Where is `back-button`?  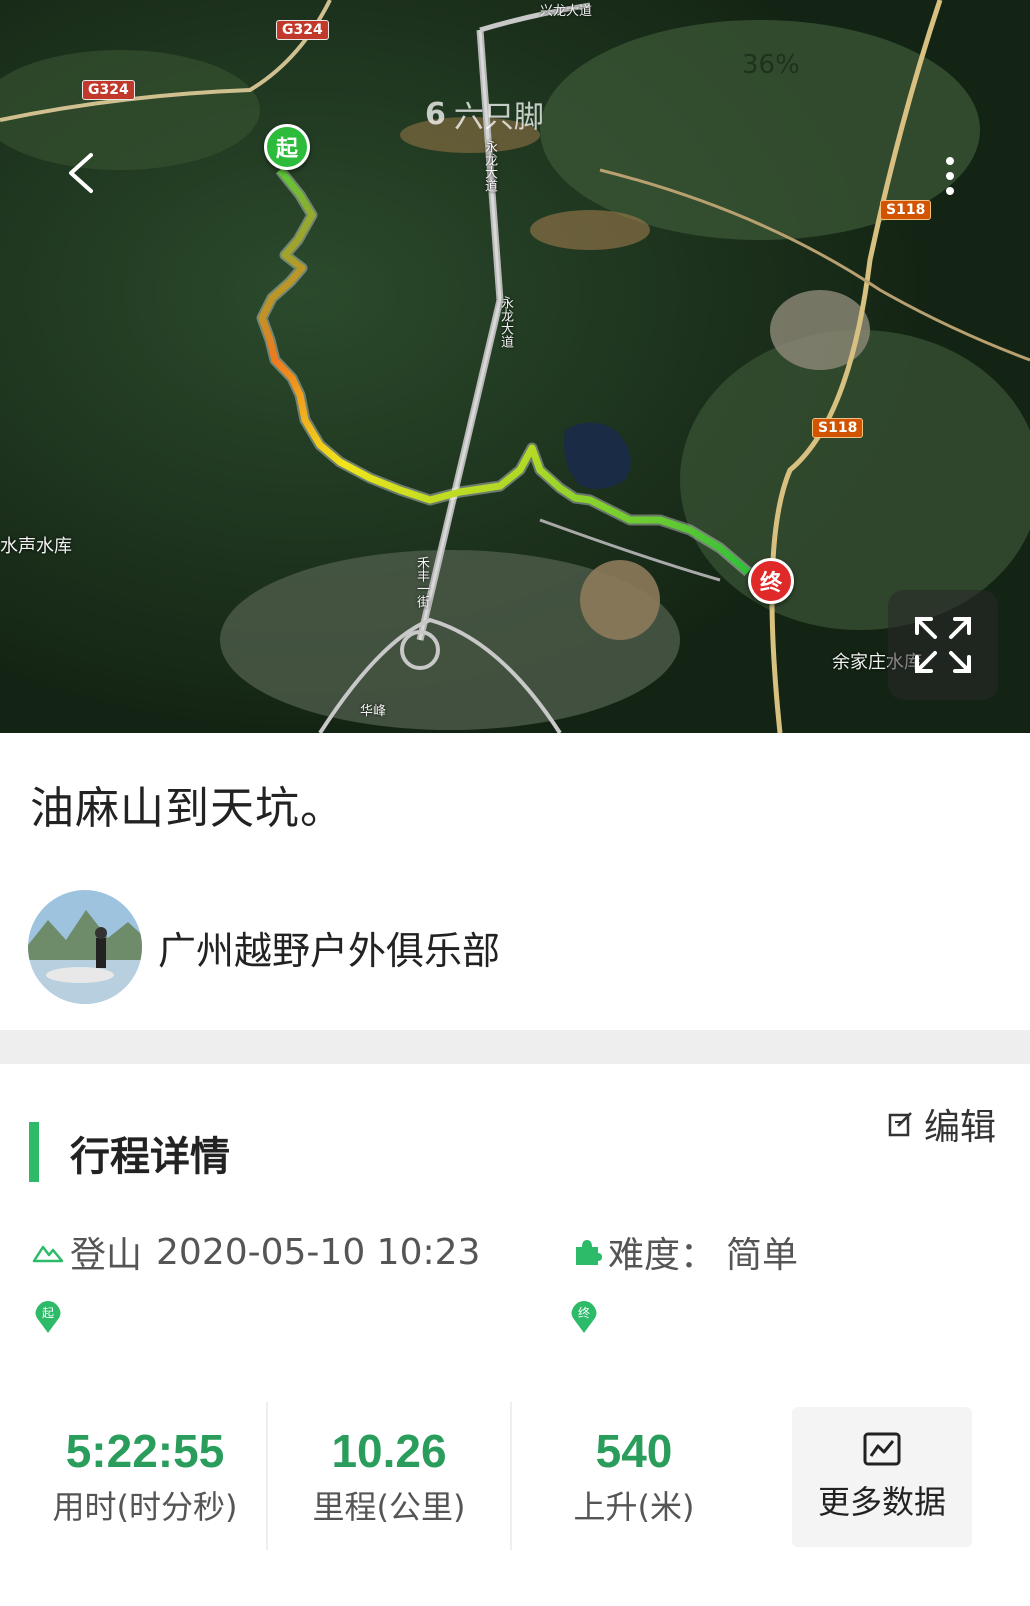 back-button is located at coordinates (80, 173).